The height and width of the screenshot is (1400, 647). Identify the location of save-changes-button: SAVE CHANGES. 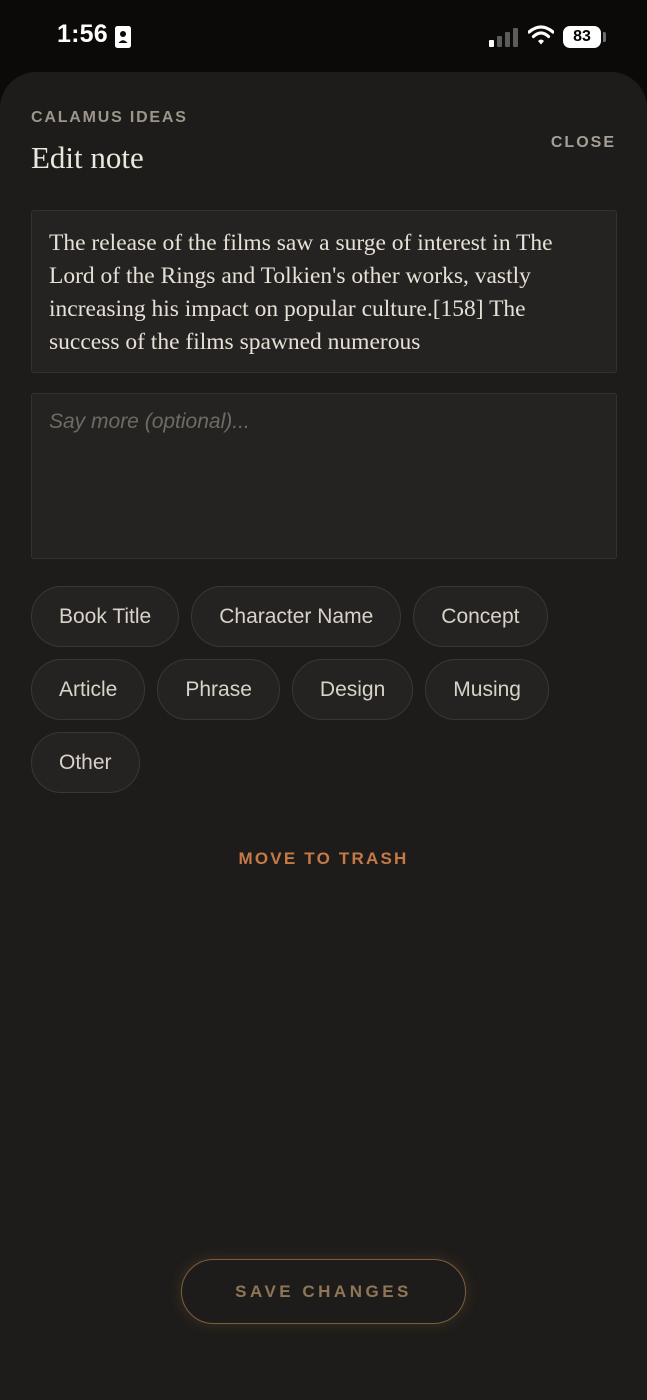
(323, 1291).